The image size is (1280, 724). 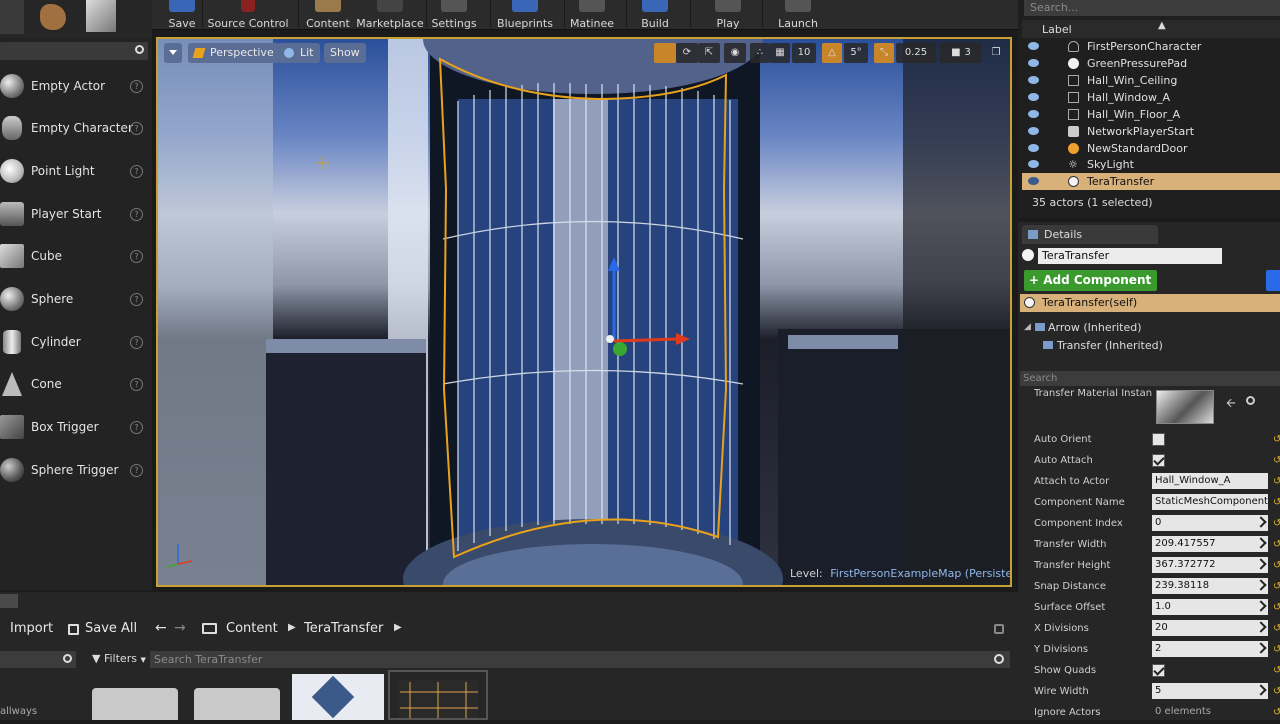 What do you see at coordinates (832, 53) in the screenshot?
I see `rotation-snap-icon: △` at bounding box center [832, 53].